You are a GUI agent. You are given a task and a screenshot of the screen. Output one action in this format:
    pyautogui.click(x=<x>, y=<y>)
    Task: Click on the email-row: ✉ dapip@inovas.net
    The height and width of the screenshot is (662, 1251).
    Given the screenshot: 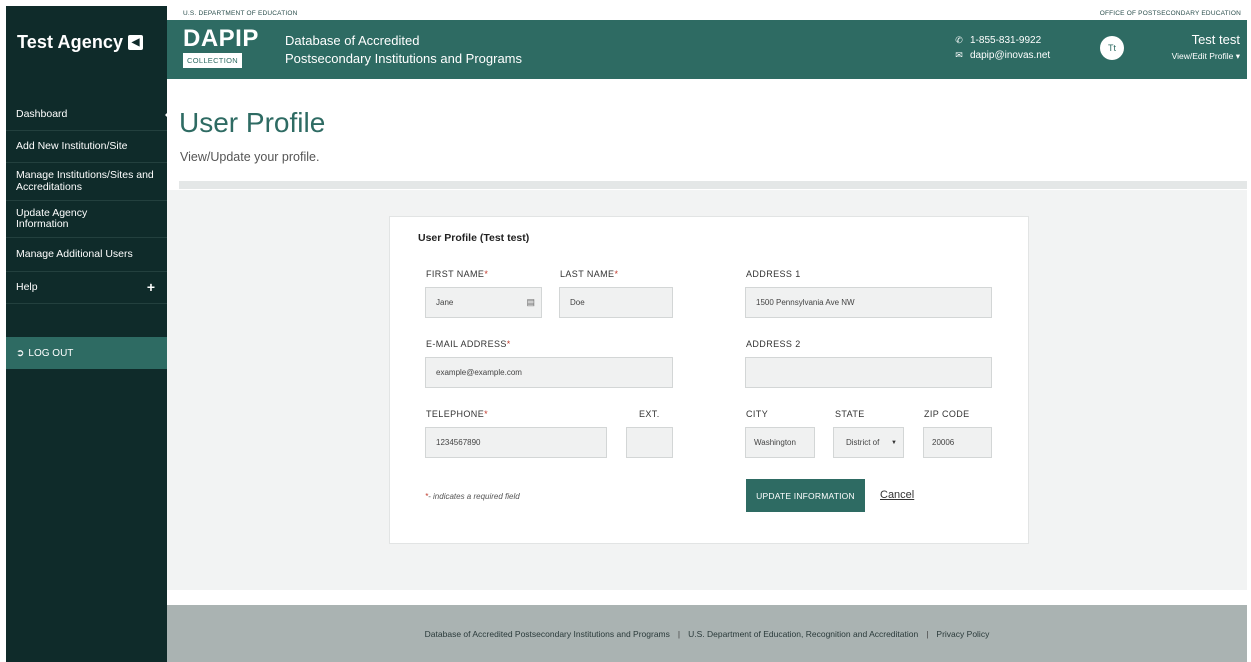 What is the action you would take?
    pyautogui.click(x=1002, y=55)
    